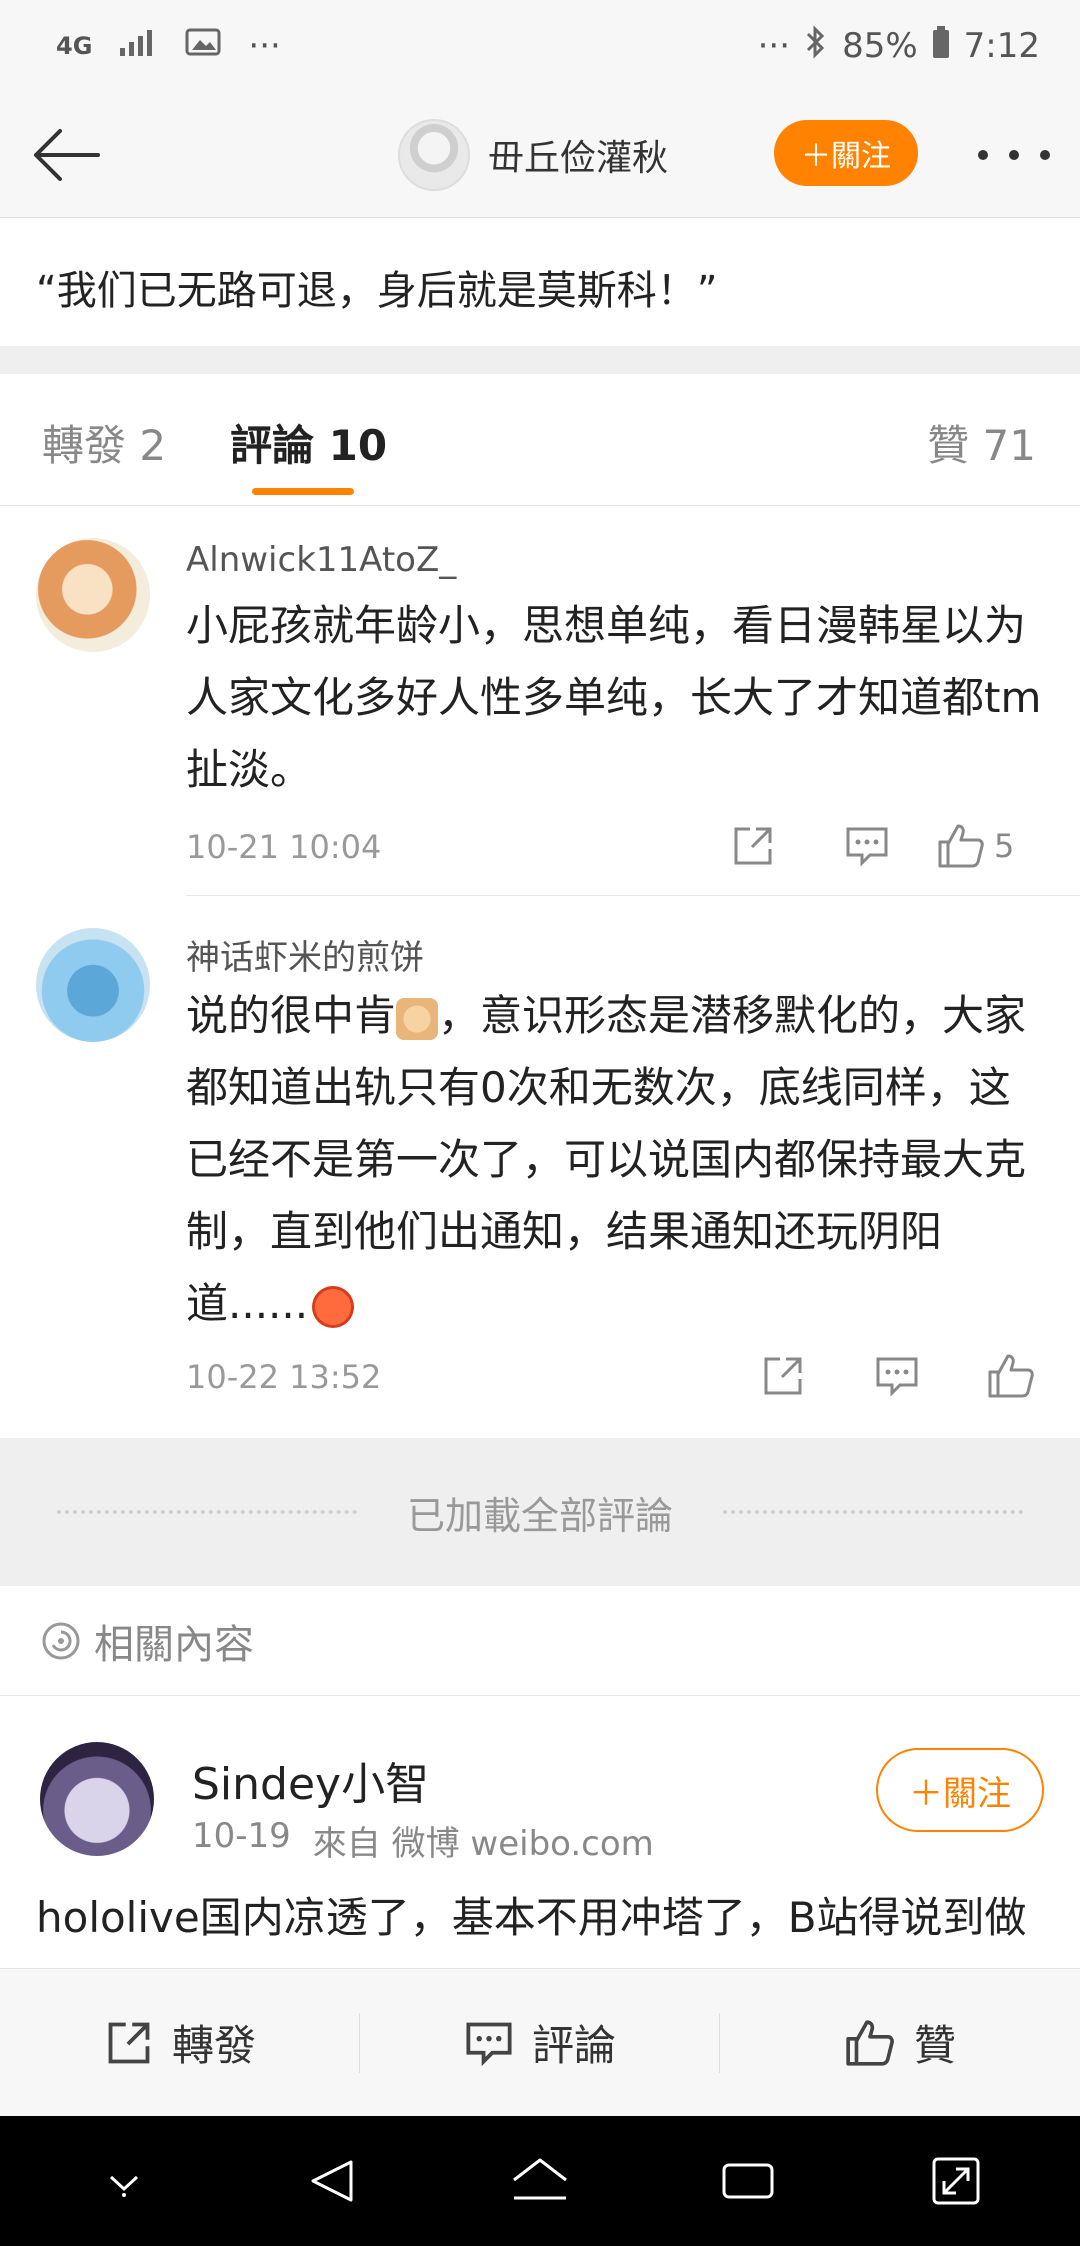  I want to click on related-follow-button: ＋關注, so click(960, 1790).